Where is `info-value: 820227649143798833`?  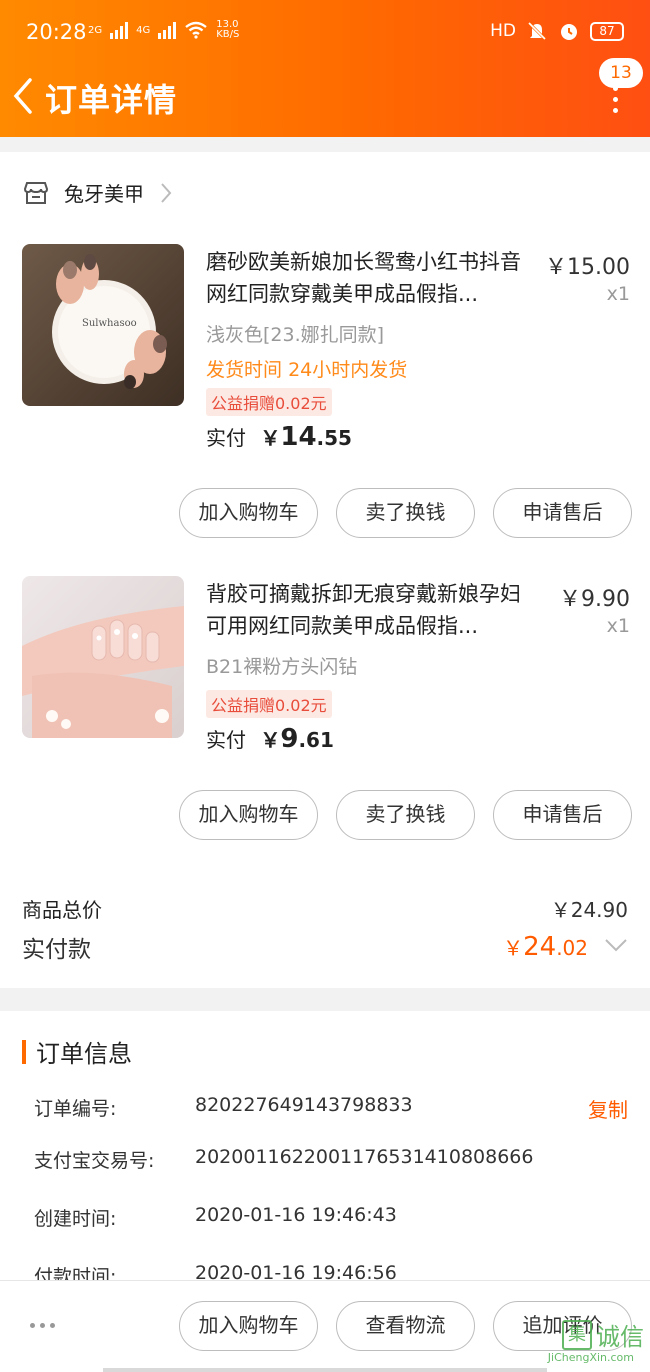
info-value: 820227649143798833 is located at coordinates (304, 1105).